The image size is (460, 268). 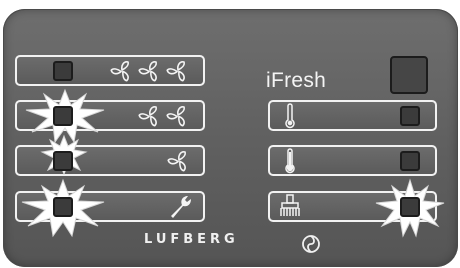 What do you see at coordinates (410, 161) in the screenshot?
I see `temperature-high-led` at bounding box center [410, 161].